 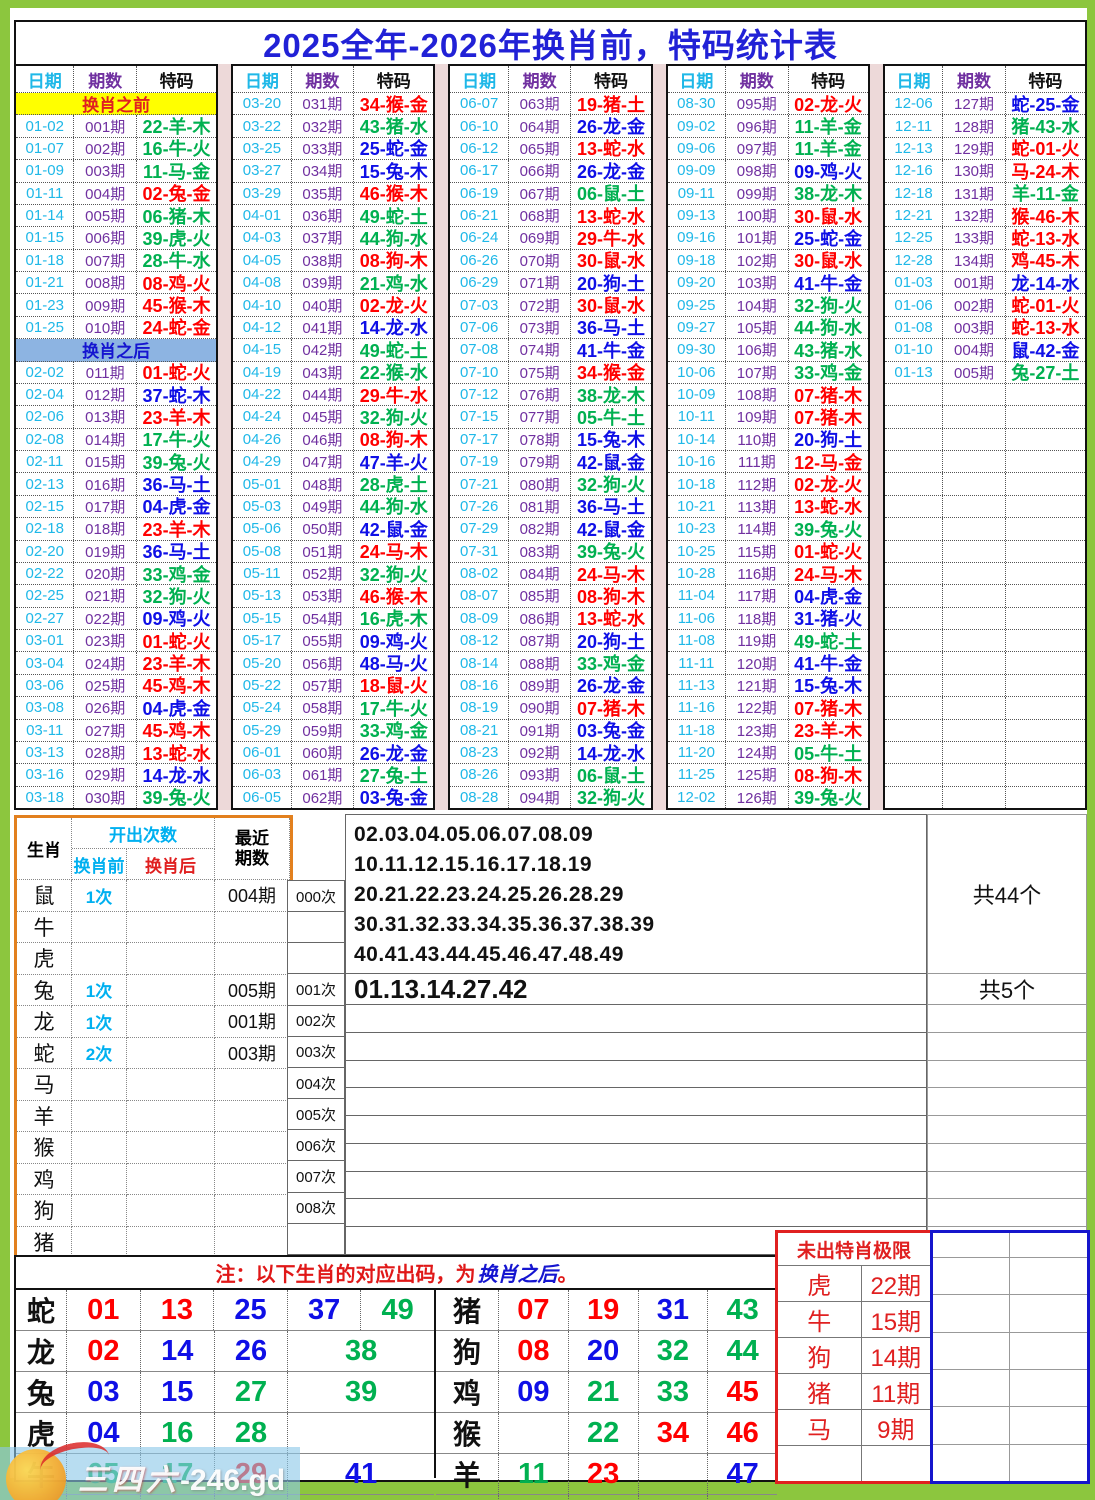 What do you see at coordinates (828, 552) in the screenshot?
I see `draw-code: 01-蛇-火` at bounding box center [828, 552].